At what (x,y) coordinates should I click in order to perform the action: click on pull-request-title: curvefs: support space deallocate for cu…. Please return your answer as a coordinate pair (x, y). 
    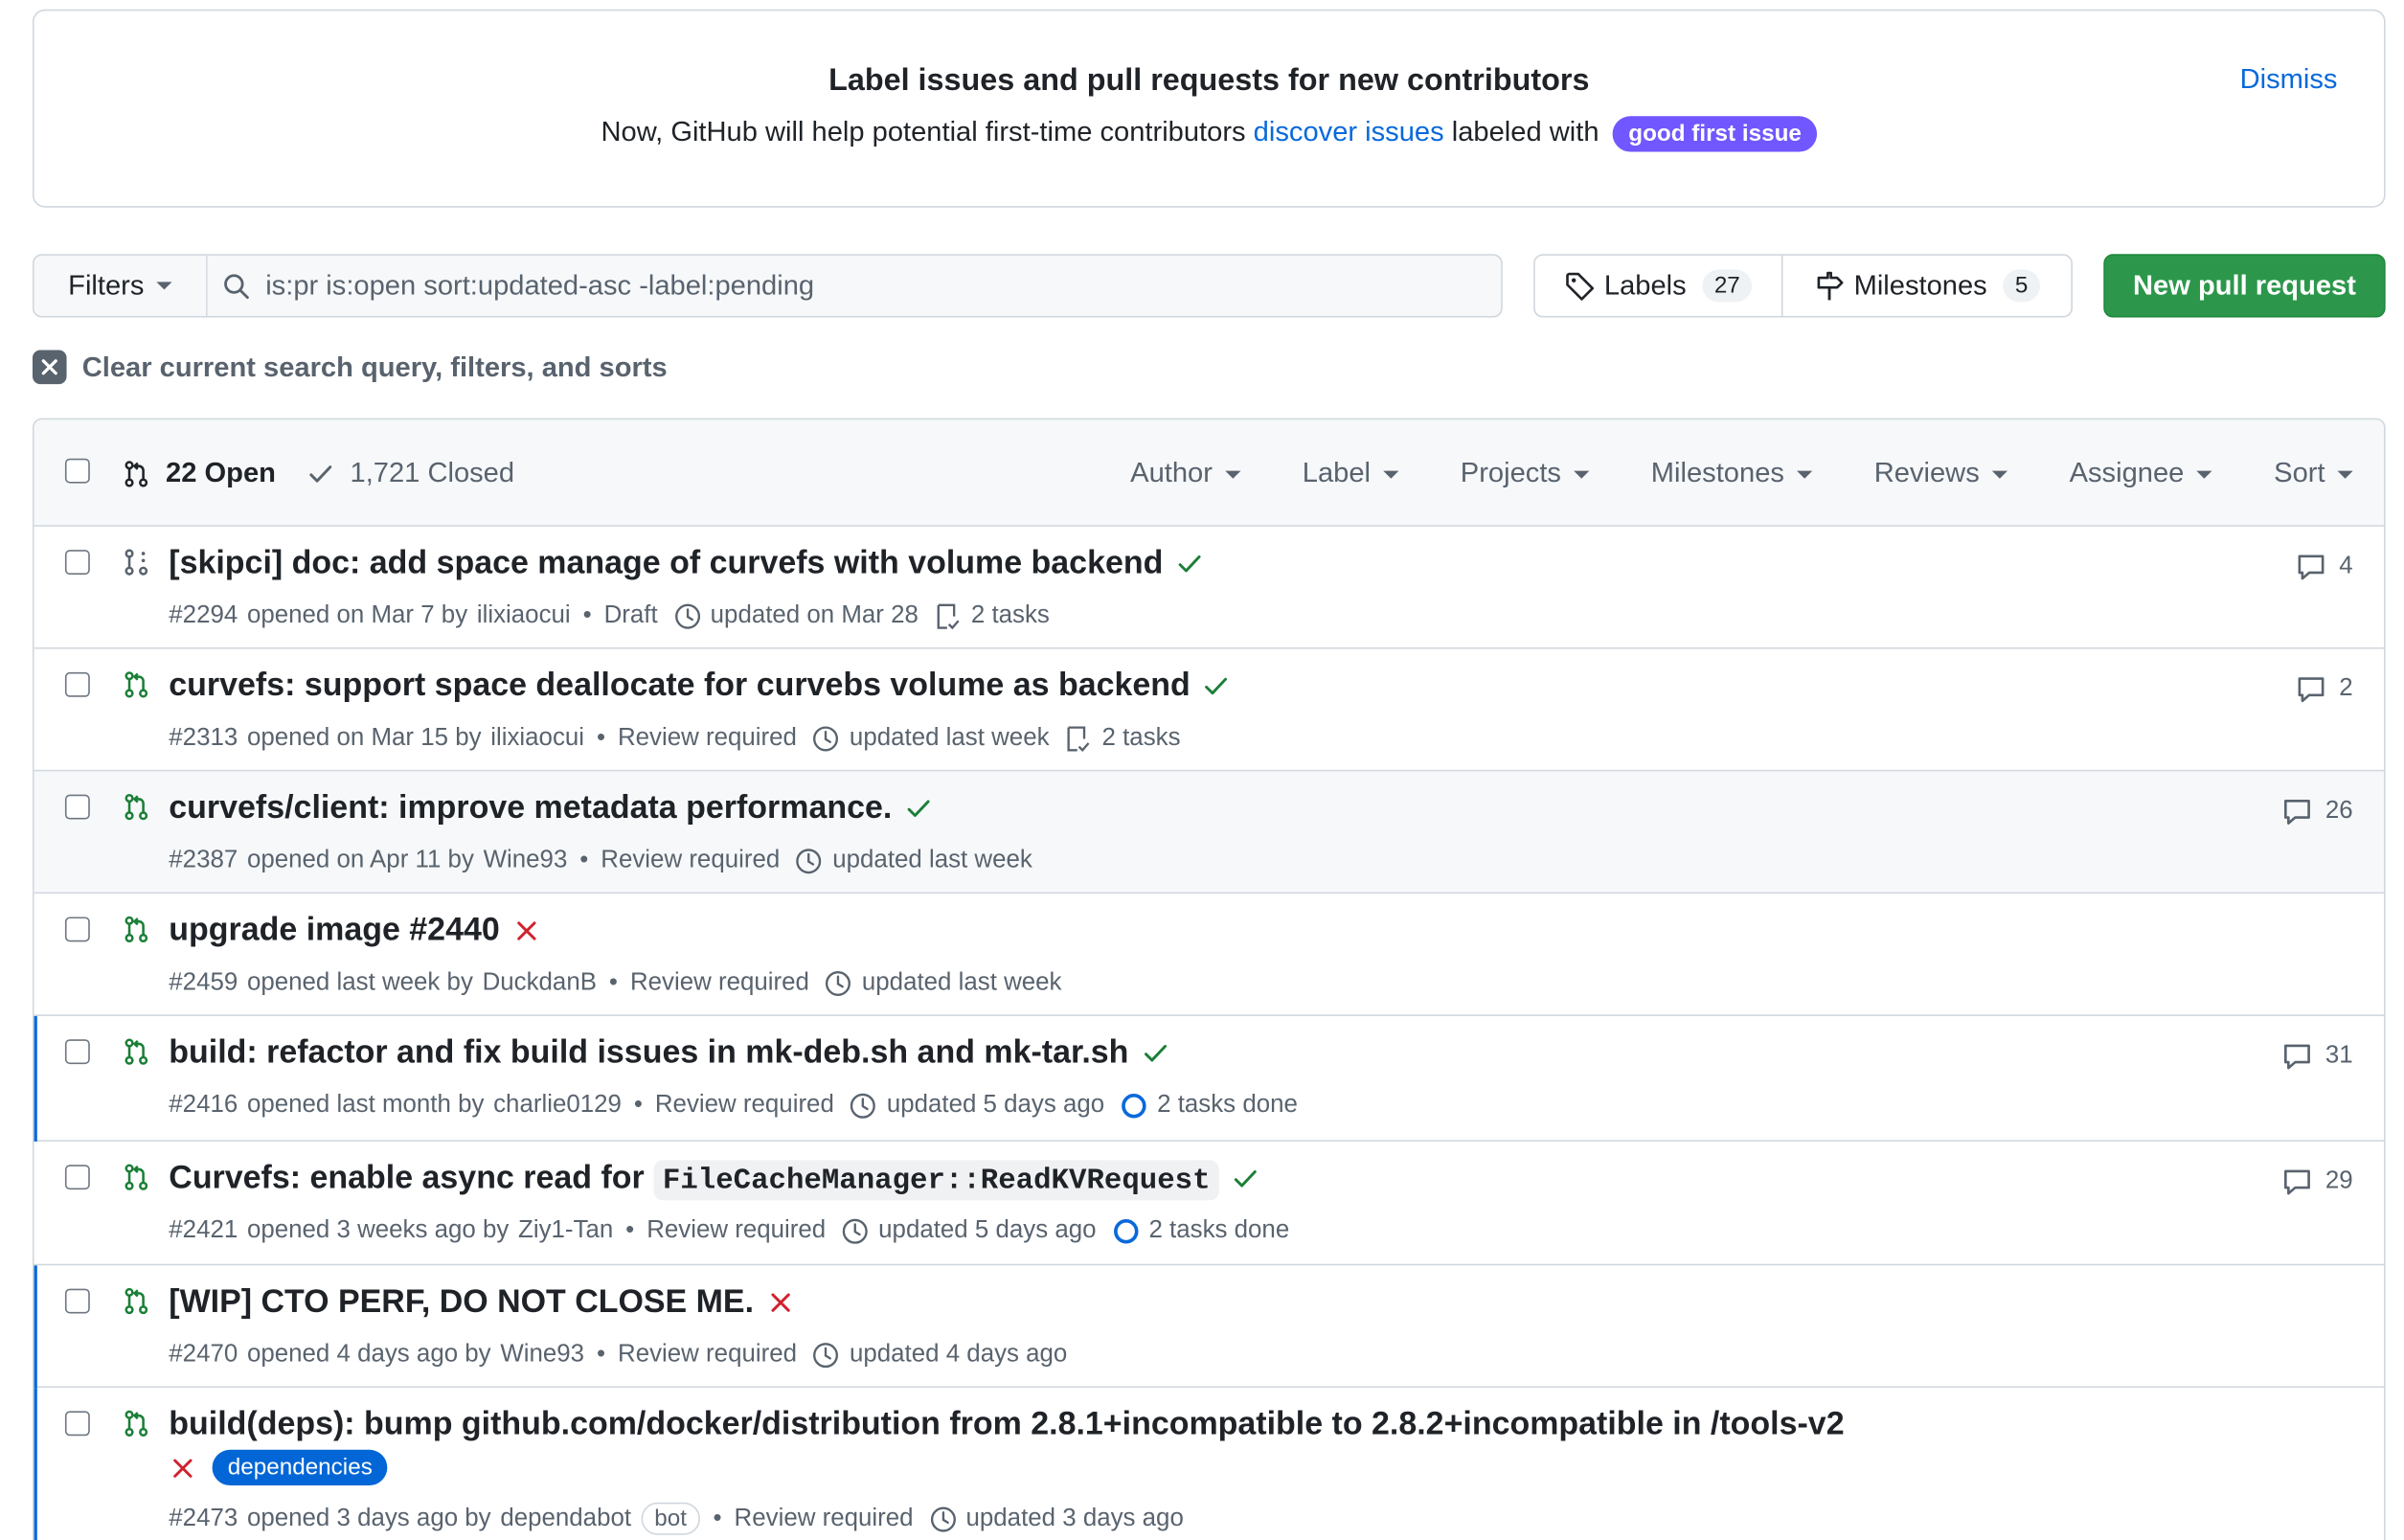
    Looking at the image, I should click on (700, 686).